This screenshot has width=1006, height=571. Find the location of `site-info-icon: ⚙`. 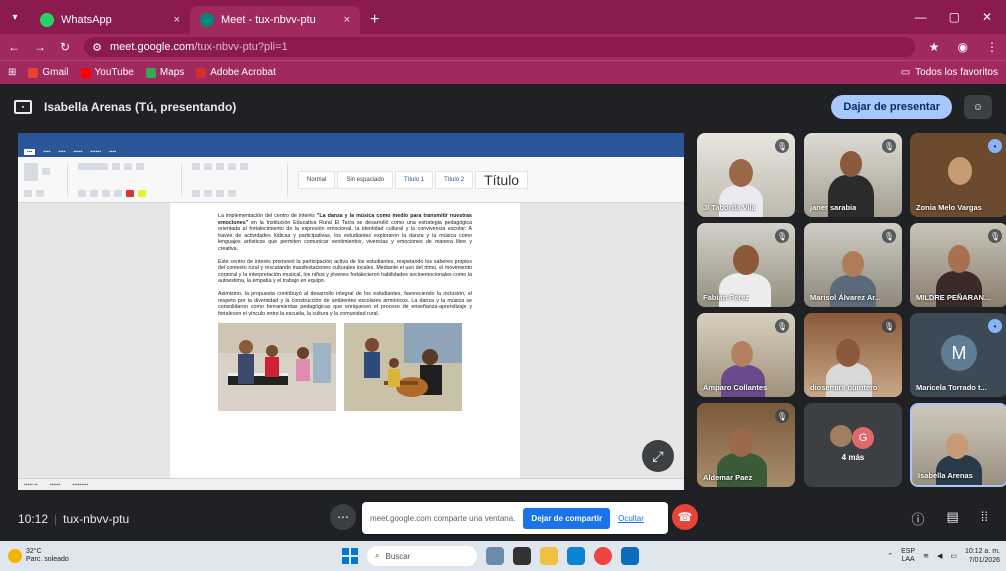

site-info-icon: ⚙ is located at coordinates (97, 47).